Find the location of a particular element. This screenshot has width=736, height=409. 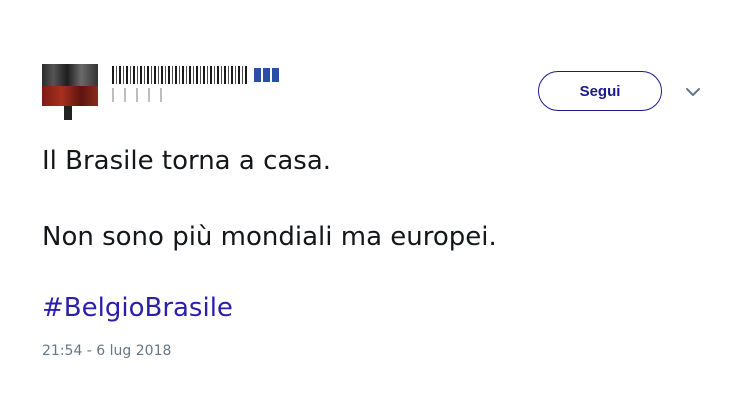

chevron-down-icon is located at coordinates (693, 91).